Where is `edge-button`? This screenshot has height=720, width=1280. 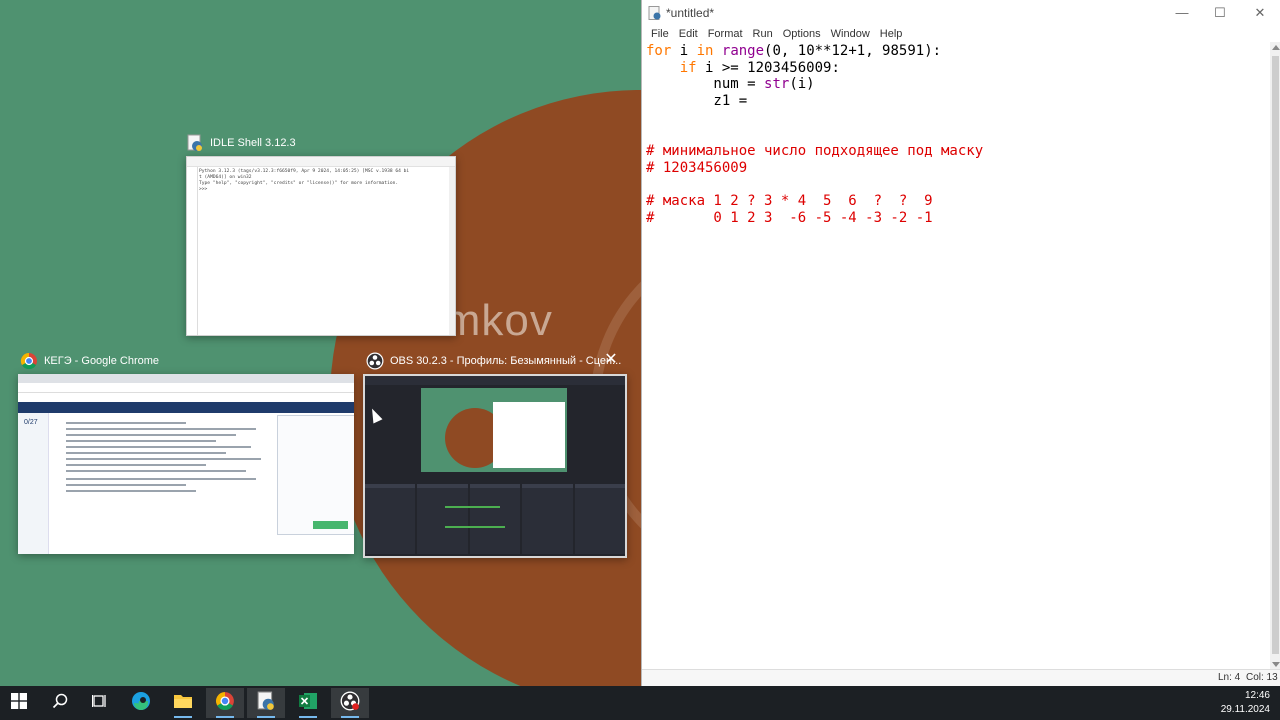
edge-button is located at coordinates (141, 703).